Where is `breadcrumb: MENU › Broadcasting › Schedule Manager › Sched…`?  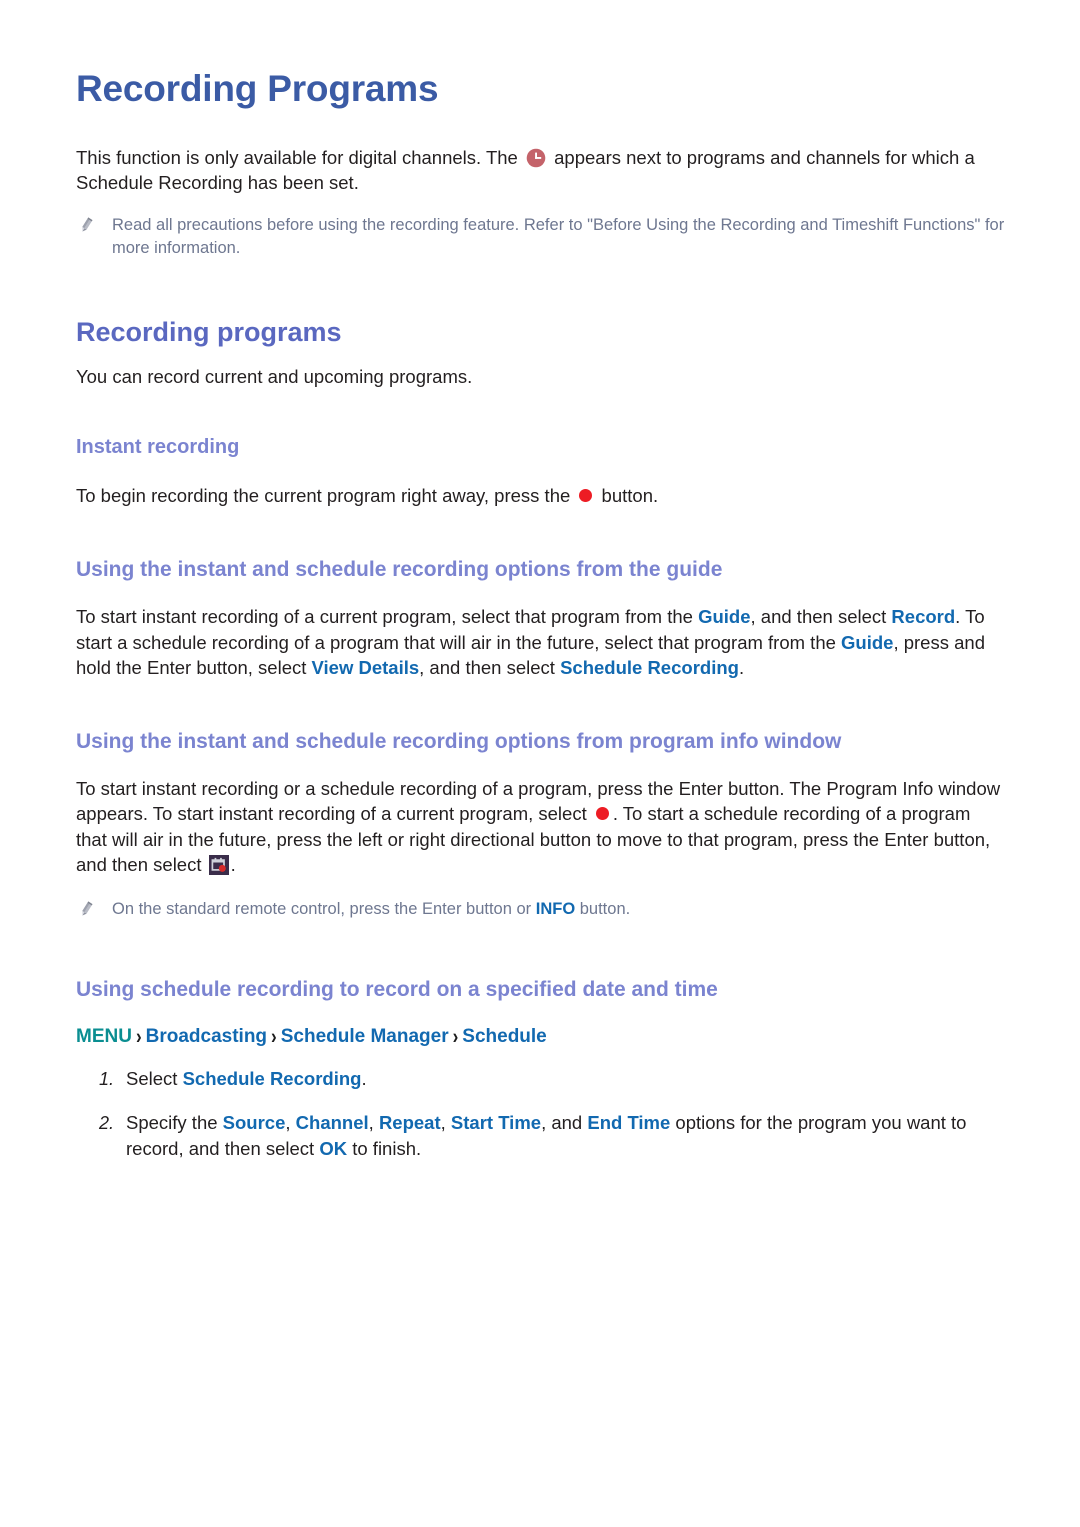
breadcrumb: MENU › Broadcasting › Schedule Manager › Sched… is located at coordinates (547, 1037).